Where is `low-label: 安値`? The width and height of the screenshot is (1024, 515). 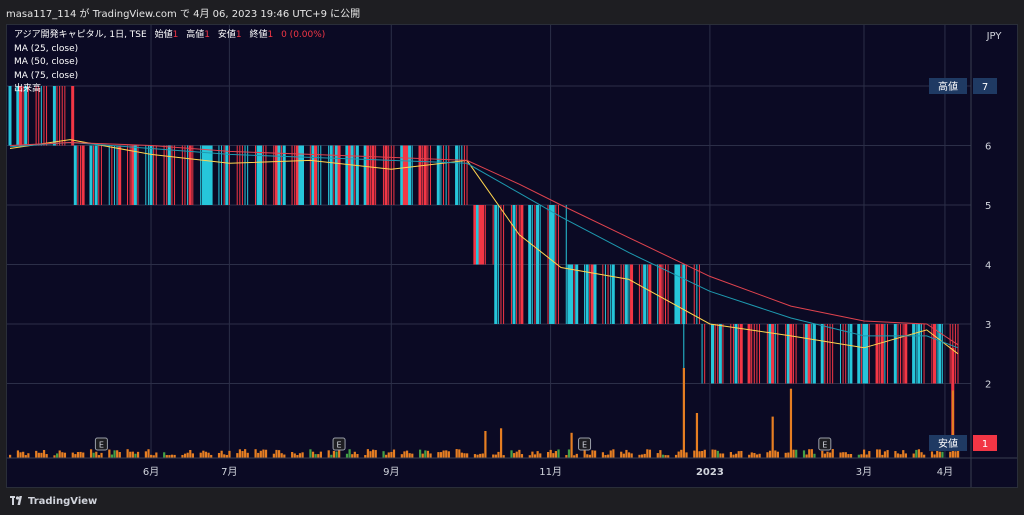 low-label: 安値 is located at coordinates (226, 35).